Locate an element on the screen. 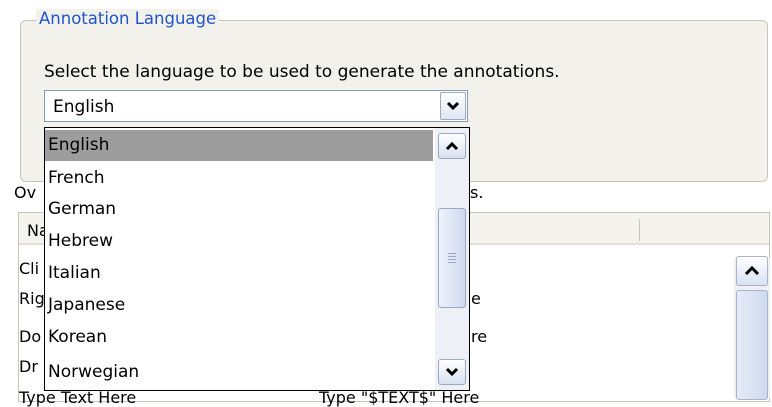  scroll-down-button is located at coordinates (452, 372).